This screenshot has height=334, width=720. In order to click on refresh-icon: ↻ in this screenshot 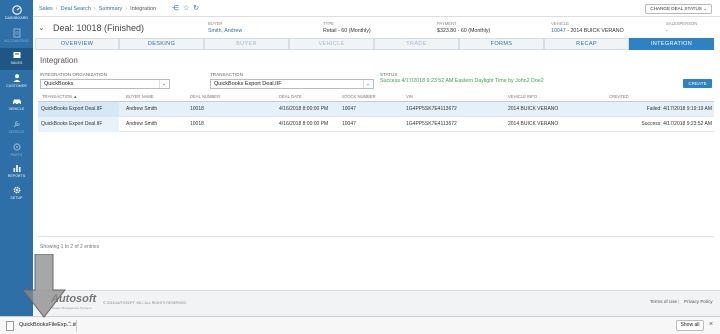, I will do `click(196, 8)`.